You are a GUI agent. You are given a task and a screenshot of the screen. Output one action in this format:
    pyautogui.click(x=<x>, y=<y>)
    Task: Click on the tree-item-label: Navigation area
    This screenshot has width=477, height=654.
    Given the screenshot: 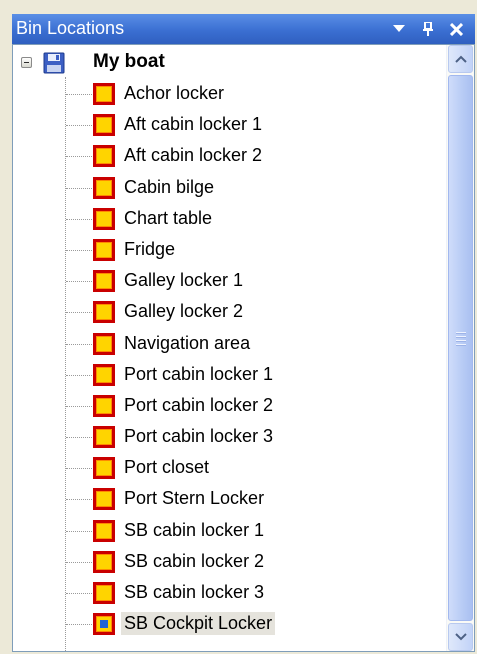 What is the action you would take?
    pyautogui.click(x=187, y=342)
    